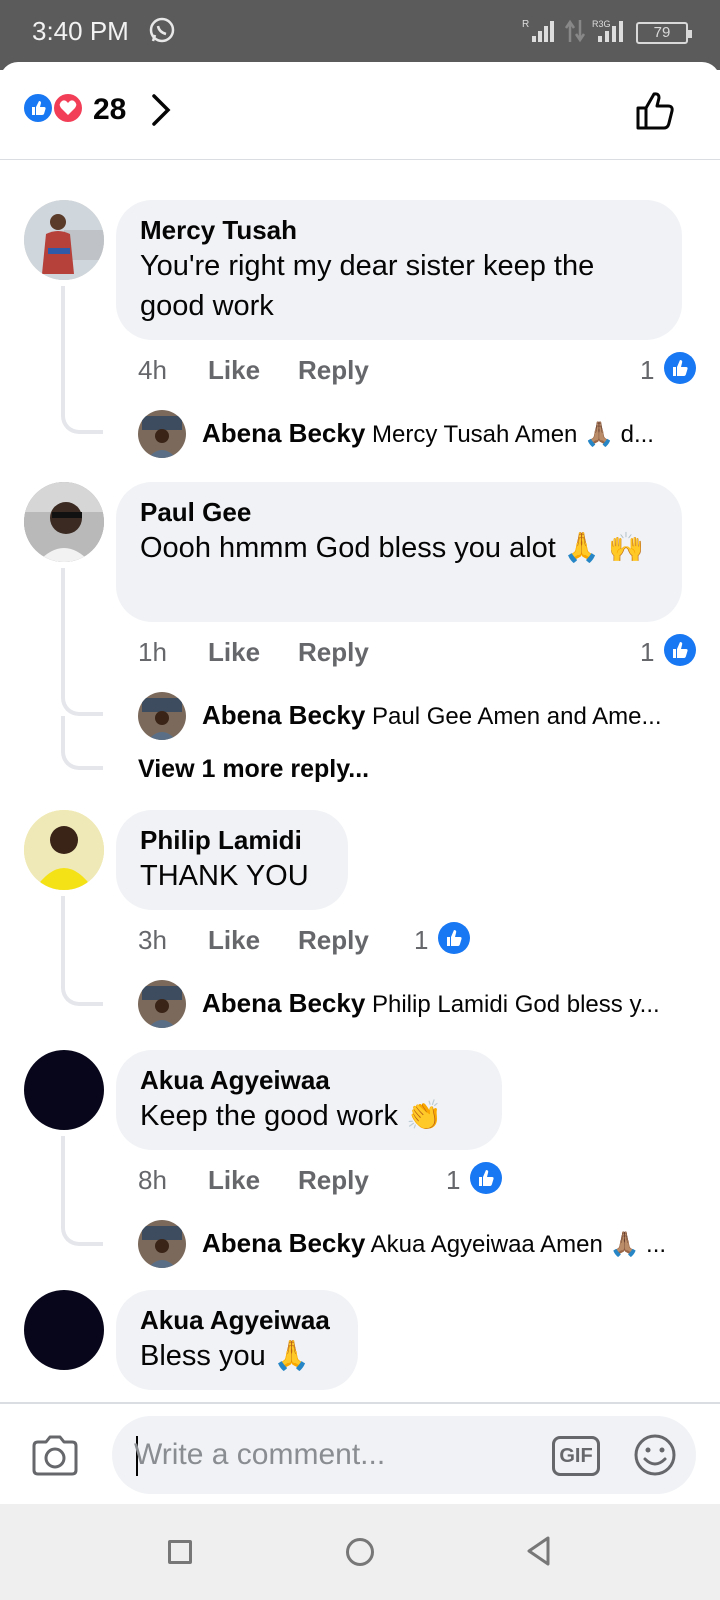 Image resolution: width=720 pixels, height=1600 pixels. What do you see at coordinates (324, 1455) in the screenshot?
I see `comment-input` at bounding box center [324, 1455].